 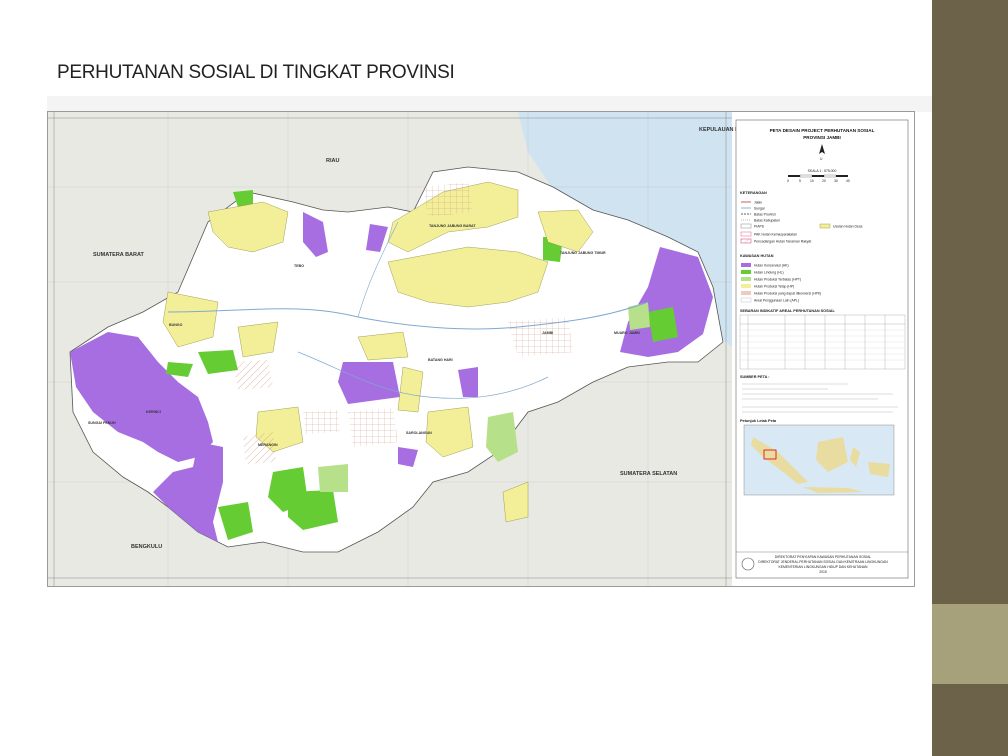 I want to click on scale-tick-0: 0, so click(x=788, y=181).